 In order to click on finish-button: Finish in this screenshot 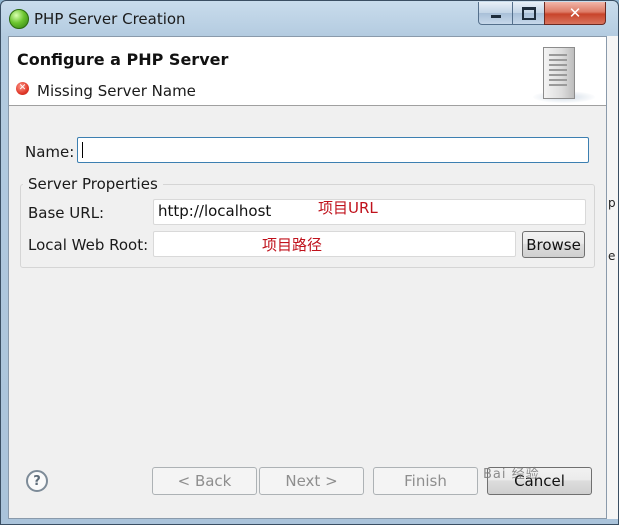, I will do `click(425, 481)`.